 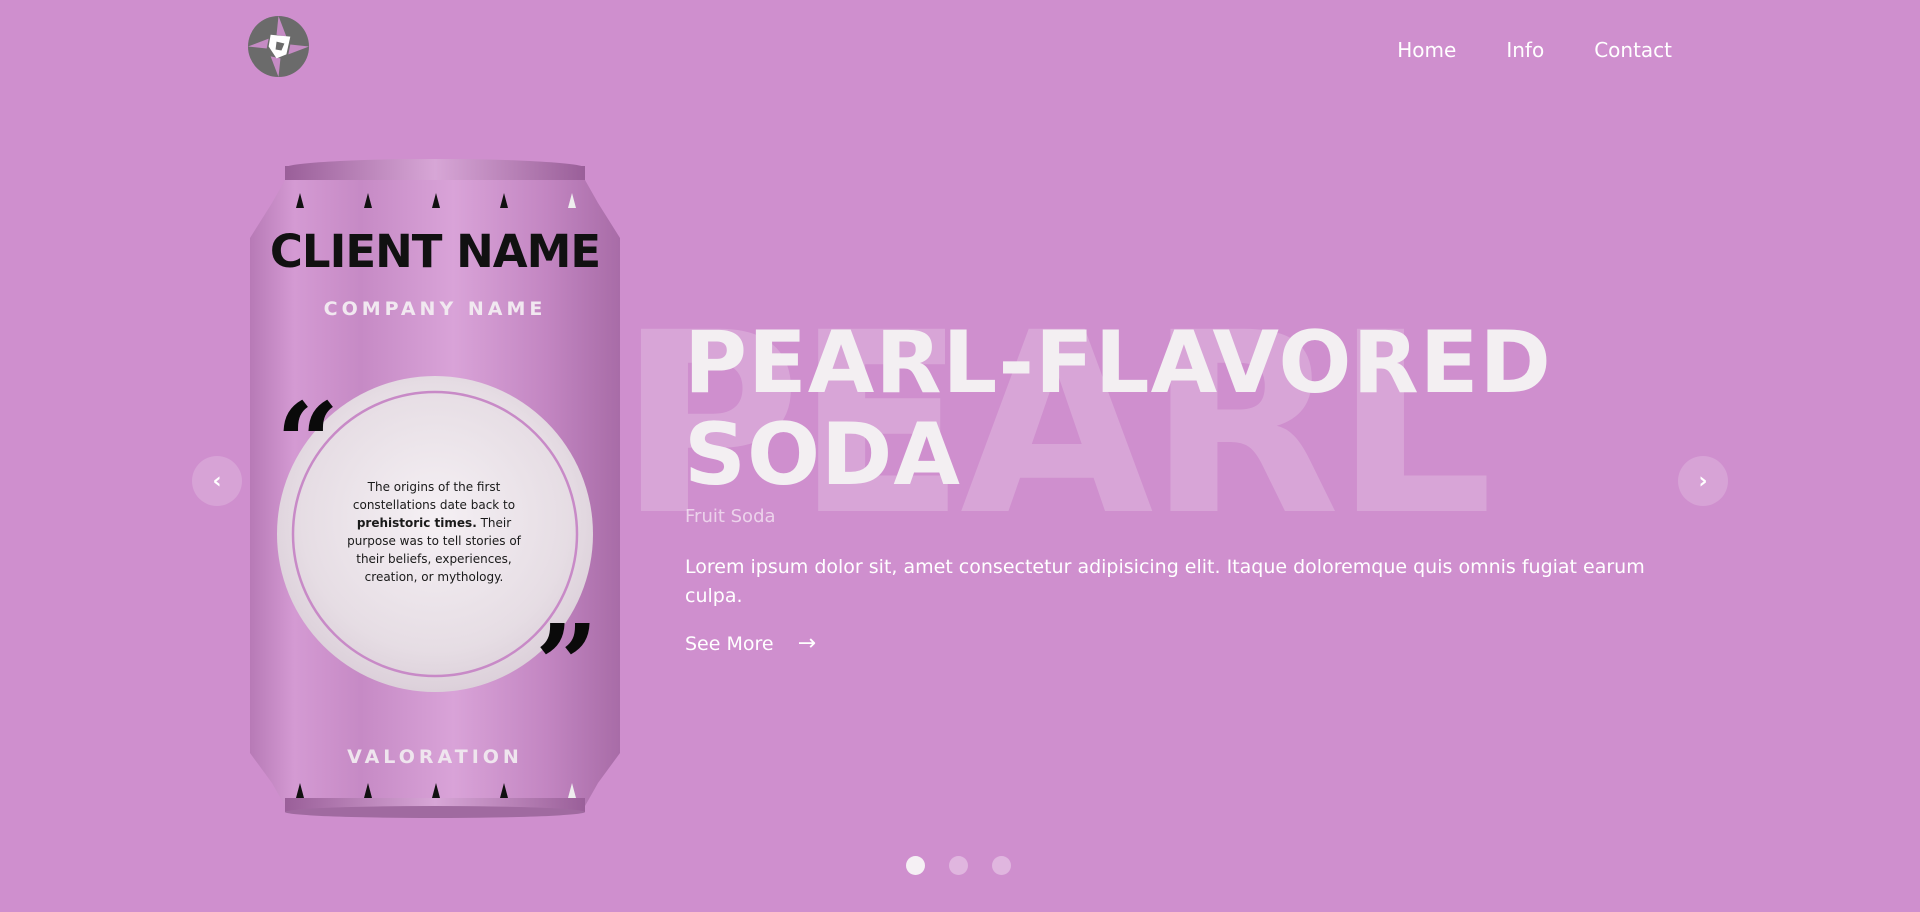 What do you see at coordinates (435, 251) in the screenshot?
I see `can-client-name: CLIENT NAME` at bounding box center [435, 251].